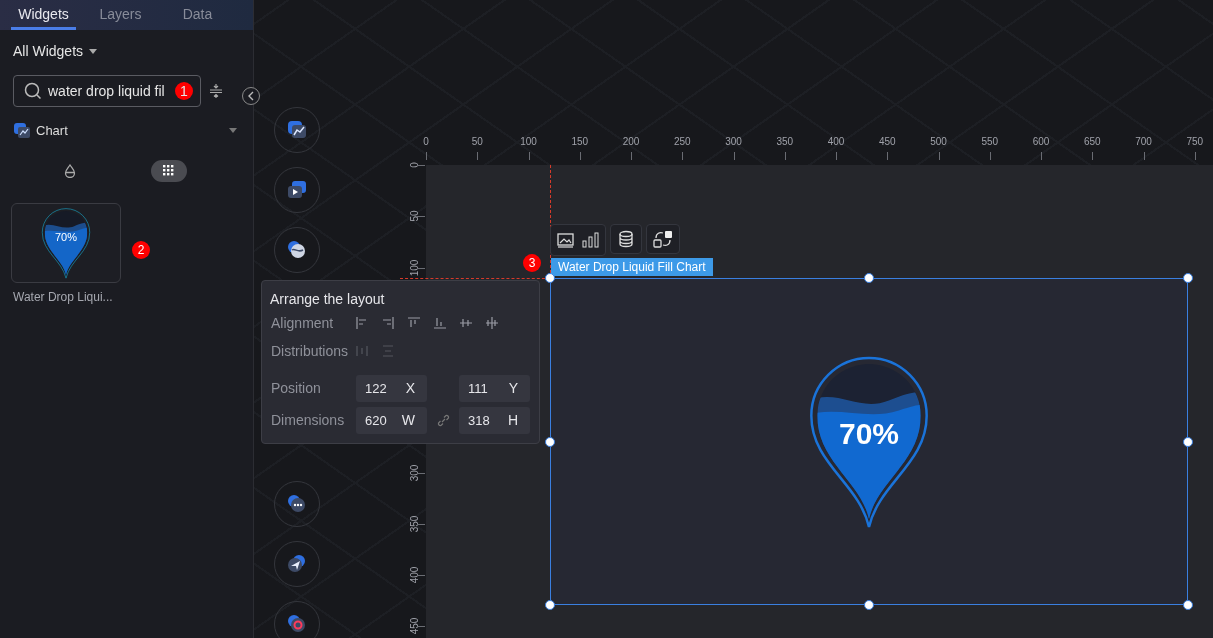  I want to click on ruler-label: 750, so click(1195, 141).